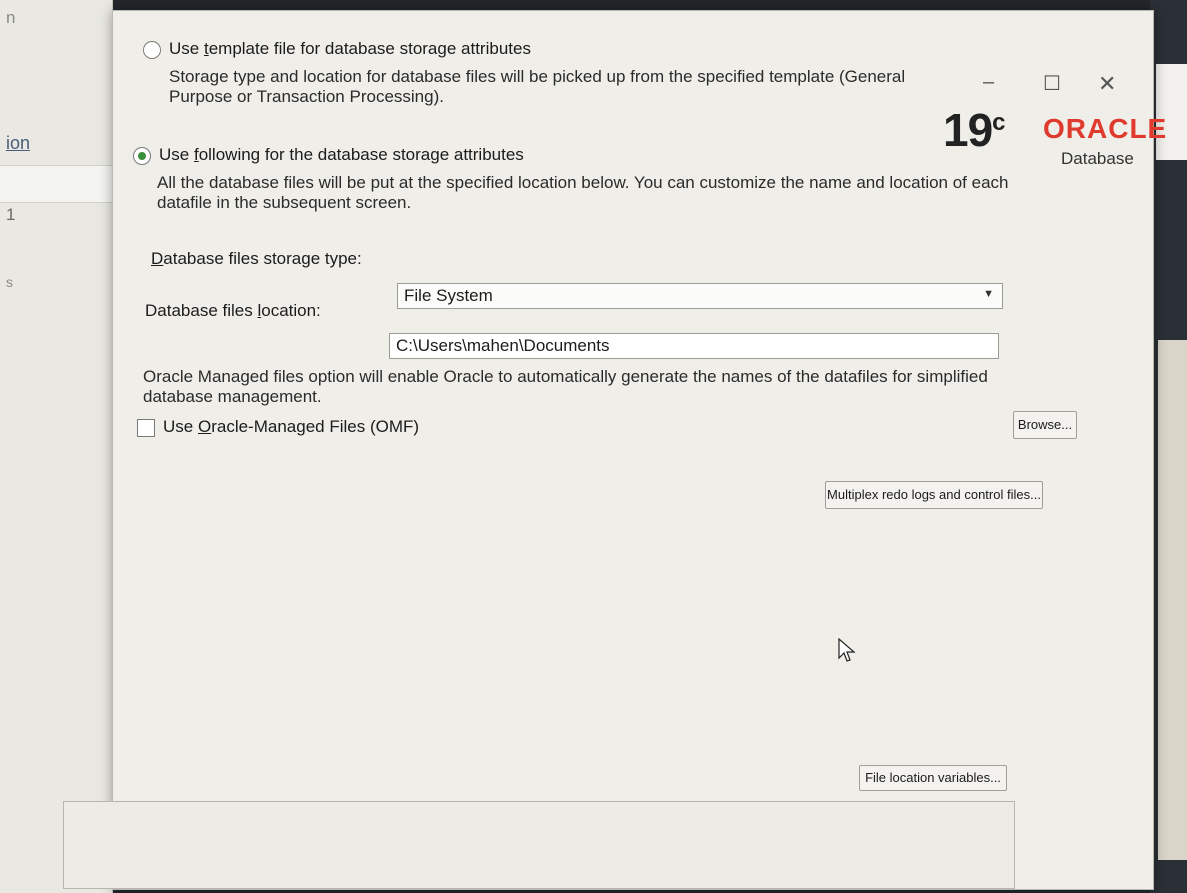 The height and width of the screenshot is (893, 1187). What do you see at coordinates (56, 446) in the screenshot?
I see `background-sidebar: n ion 1 s` at bounding box center [56, 446].